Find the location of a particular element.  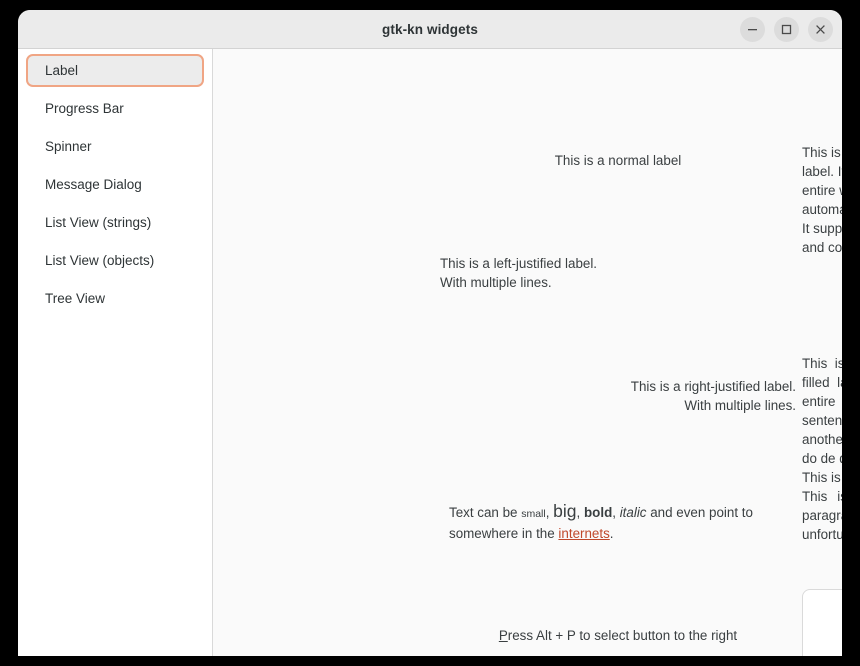

sidebar-item-list-view-strings: List View (strings) is located at coordinates (115, 222).